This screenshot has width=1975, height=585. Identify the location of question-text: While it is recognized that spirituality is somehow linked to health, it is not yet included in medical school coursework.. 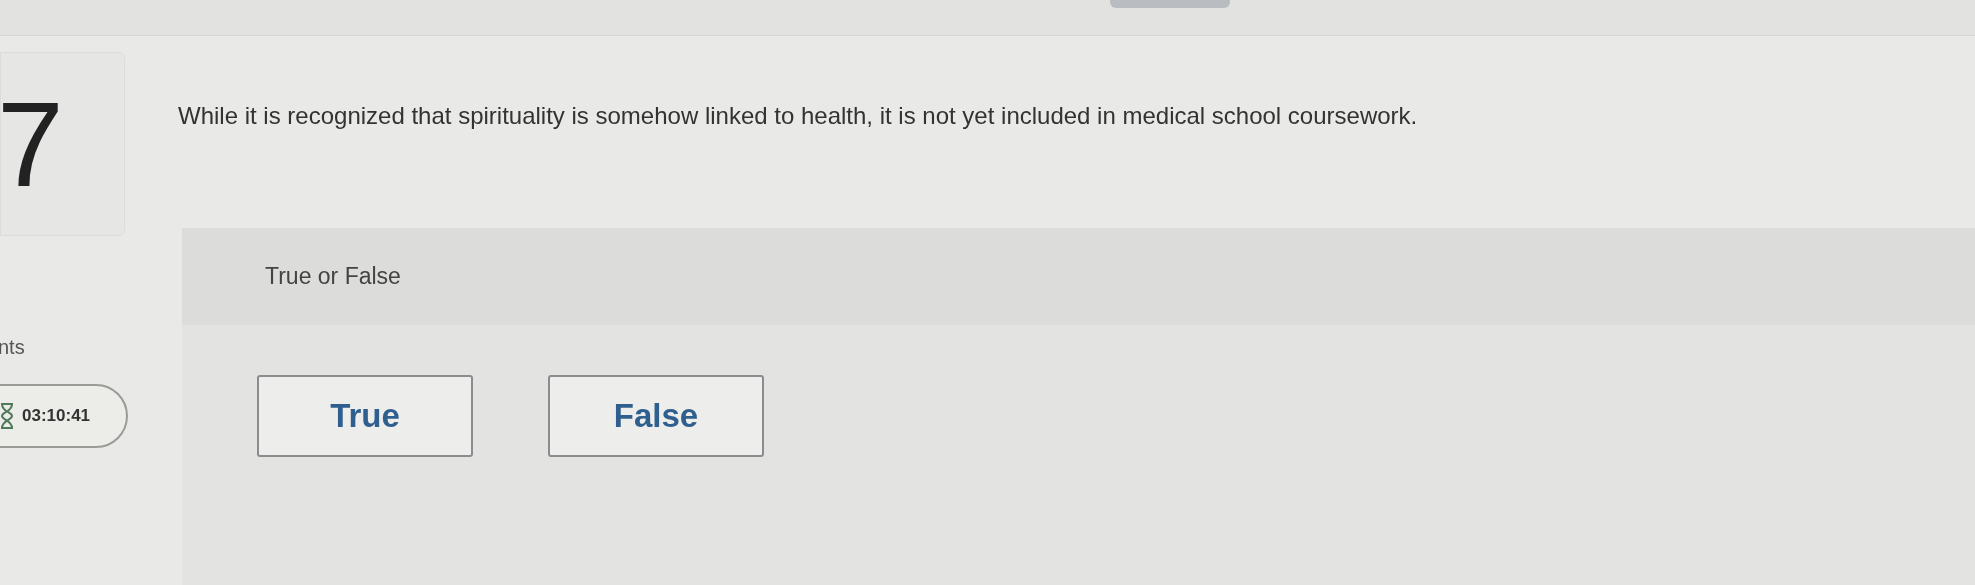
(798, 116).